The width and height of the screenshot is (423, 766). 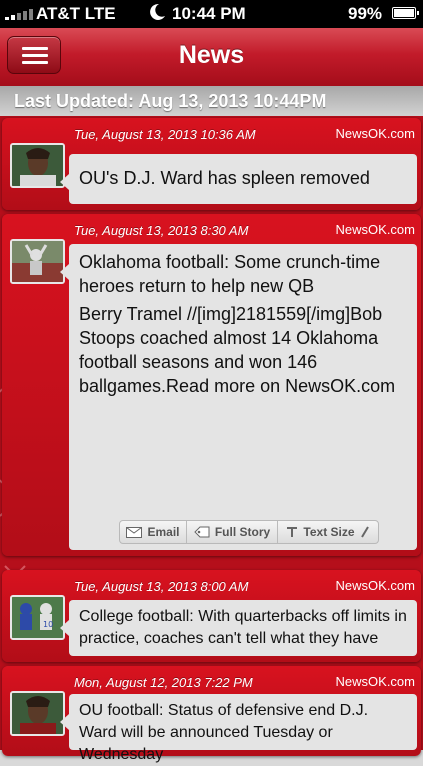 I want to click on article-actions-bar: Email Full Story Text Size, so click(x=249, y=532).